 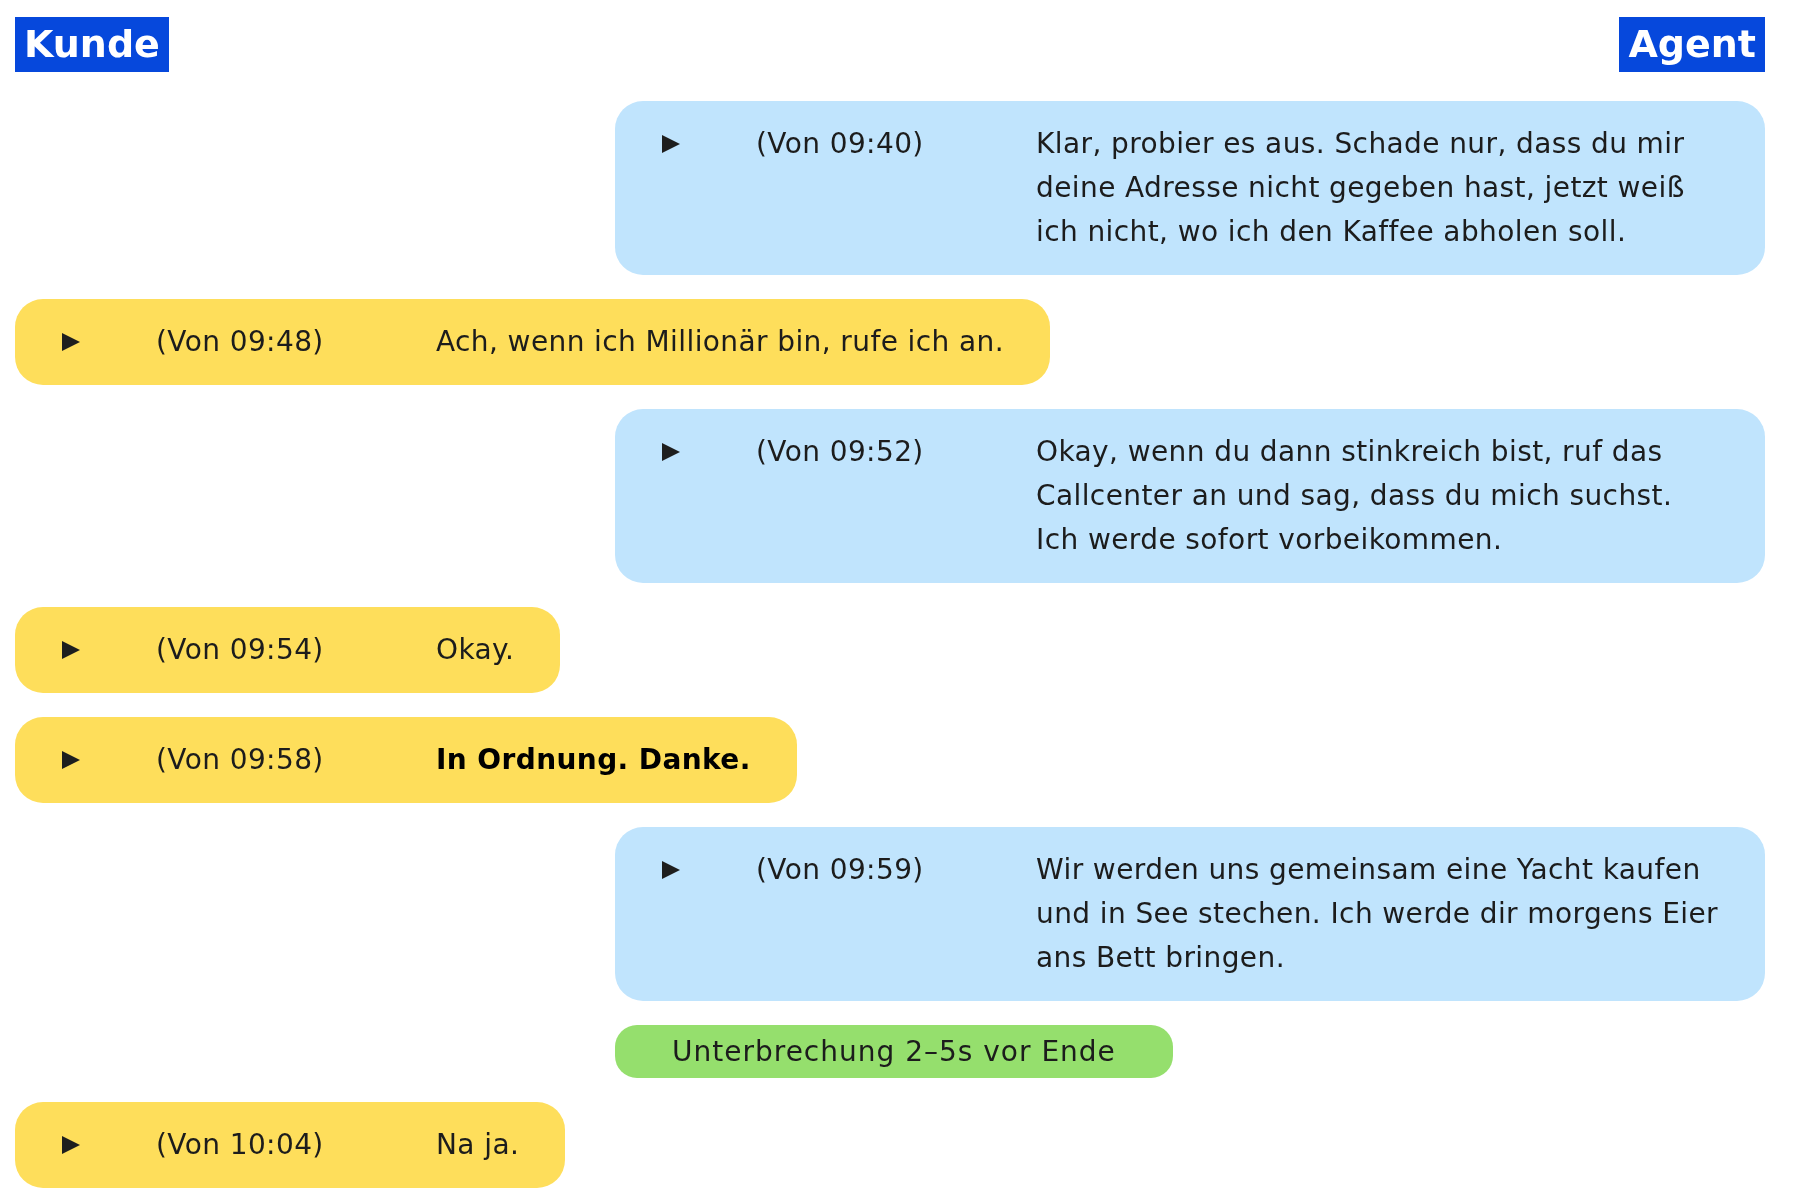 I want to click on message-text: Wir werden uns gemeinsam eine Yacht kaufen und in See stechen. Ich werde dir morgens Eier ans Bett bringen., so click(x=1377, y=914).